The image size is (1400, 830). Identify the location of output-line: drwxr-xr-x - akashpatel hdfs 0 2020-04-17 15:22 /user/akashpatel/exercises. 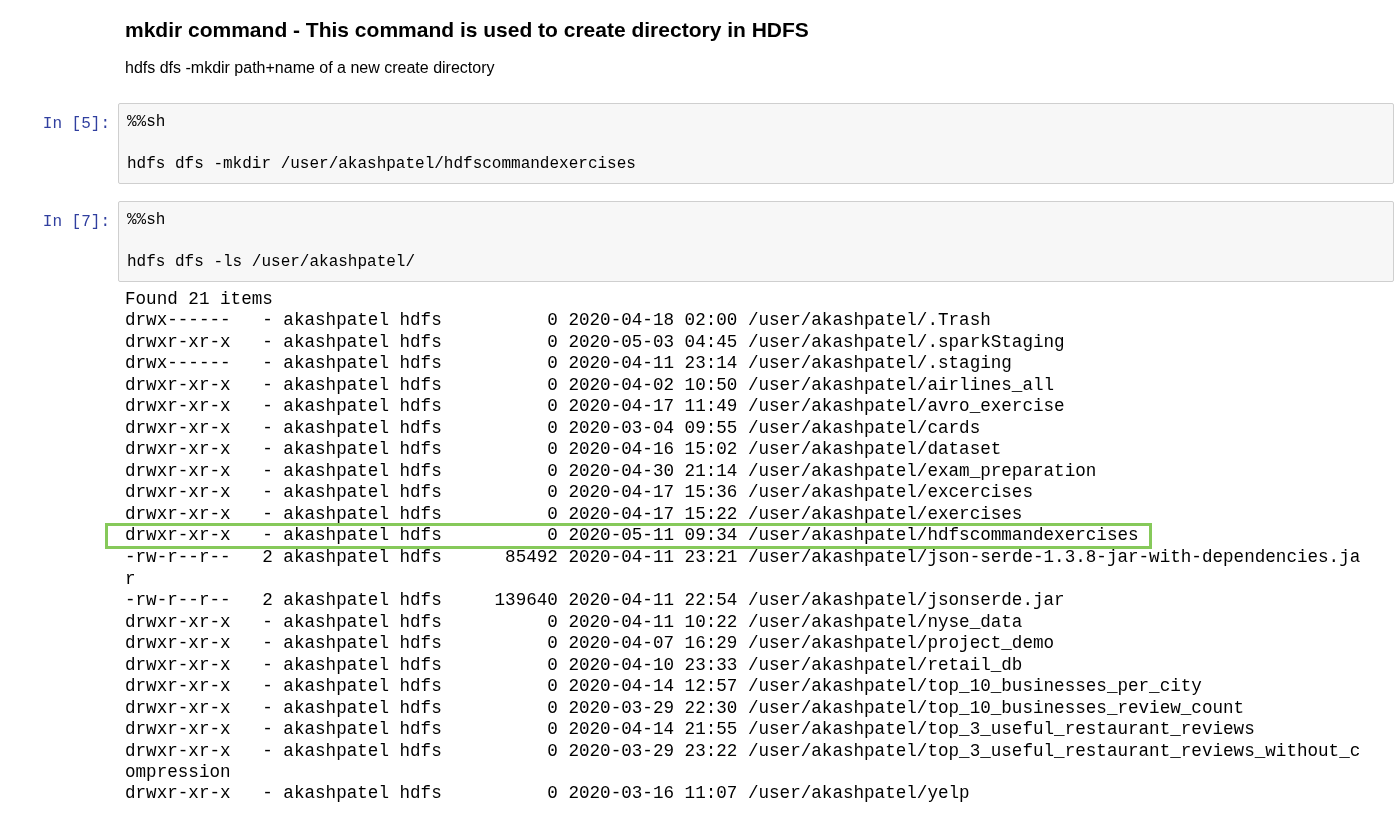
(574, 514).